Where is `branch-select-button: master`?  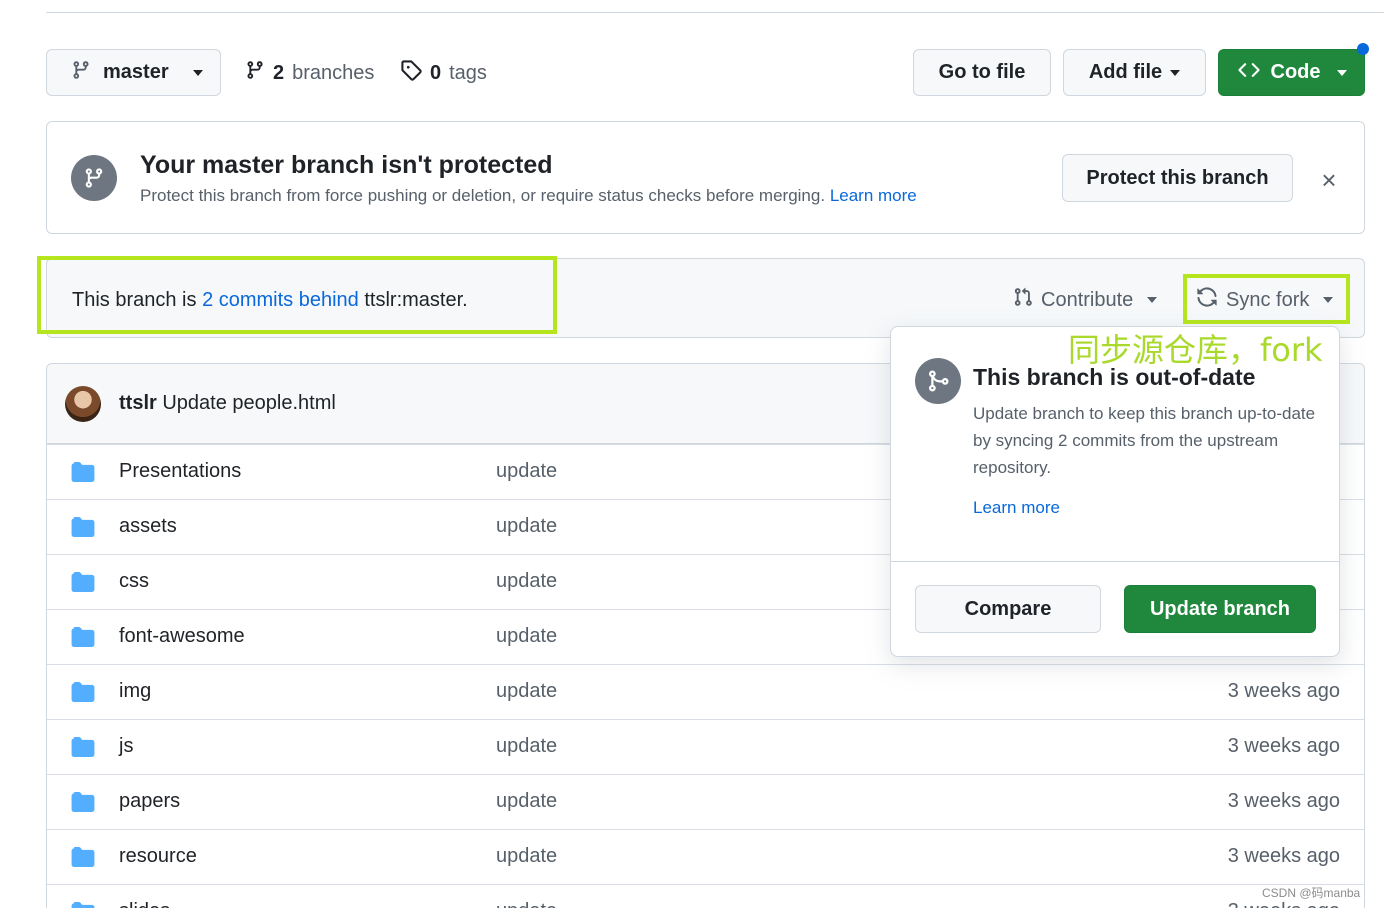
branch-select-button: master is located at coordinates (133, 72).